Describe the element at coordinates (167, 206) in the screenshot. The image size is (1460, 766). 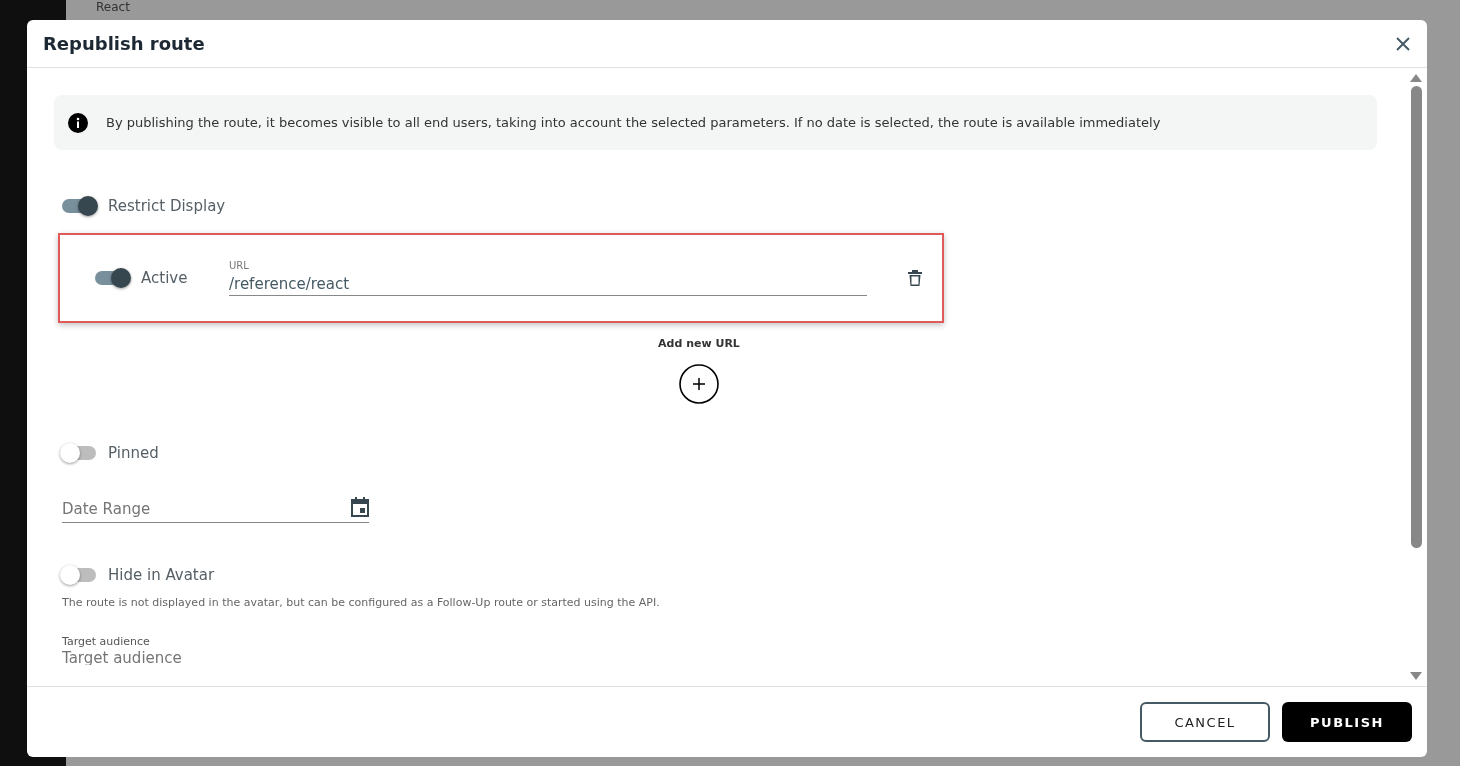
I see `toggle-label: Restrict Display` at that location.